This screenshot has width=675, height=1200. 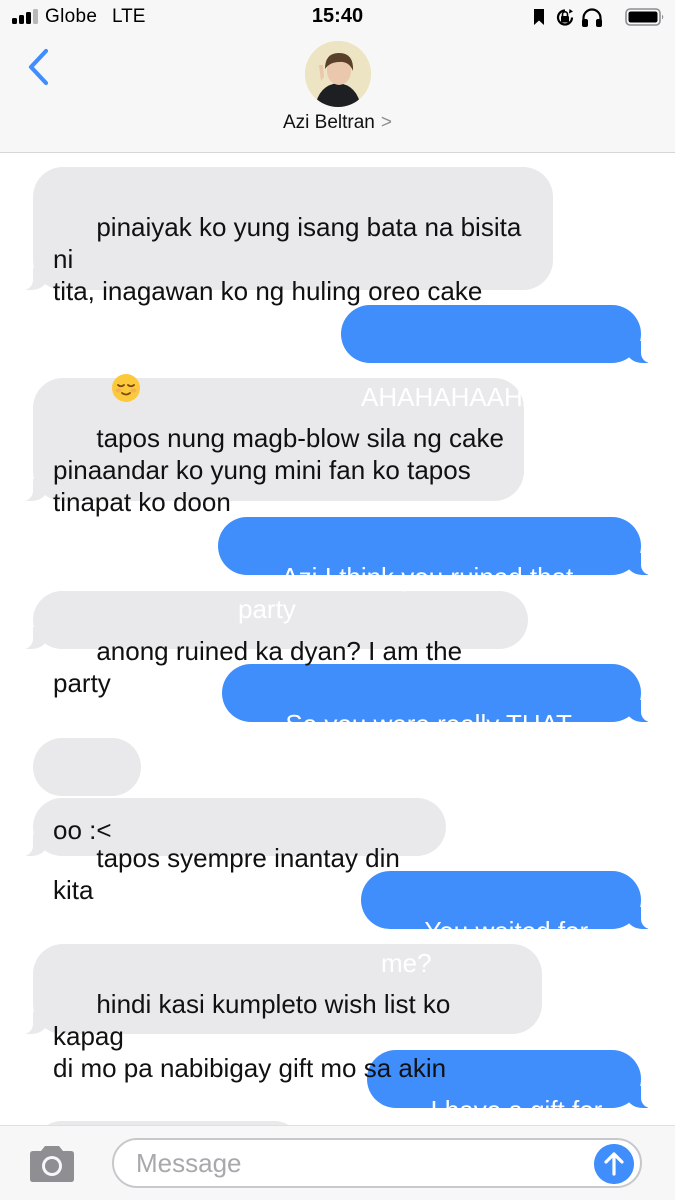 What do you see at coordinates (386, 122) in the screenshot?
I see `chevron-right-icon: >` at bounding box center [386, 122].